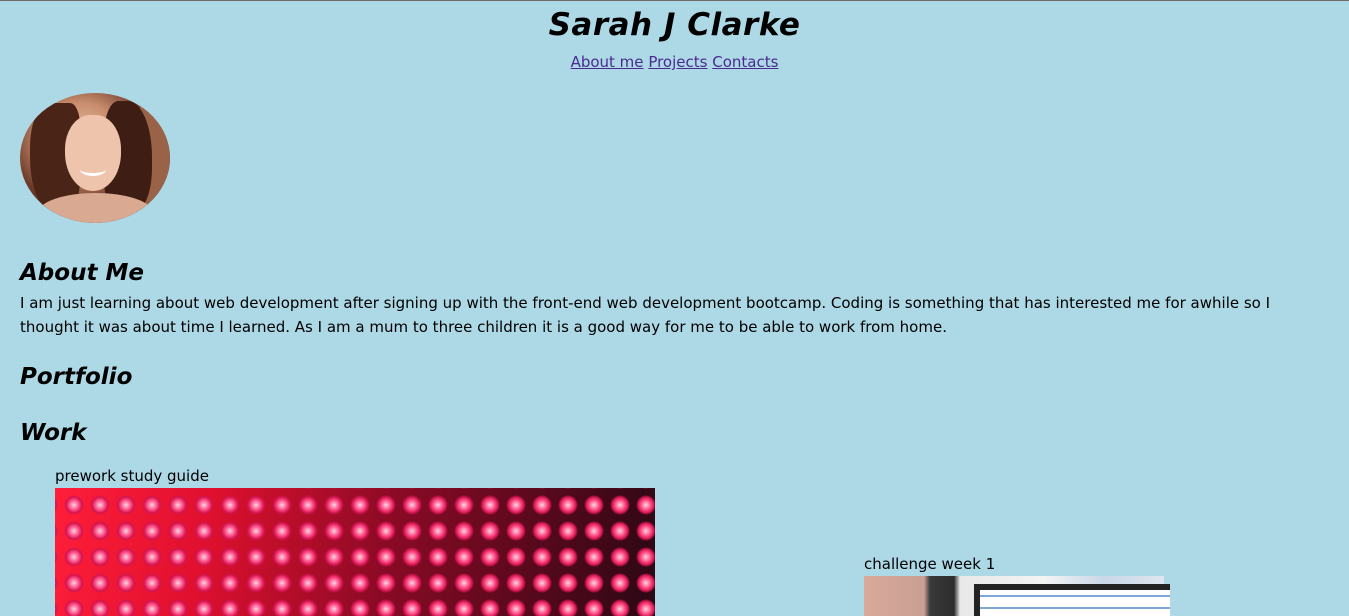 Image resolution: width=1349 pixels, height=616 pixels. I want to click on work-item-label: challenge week 1, so click(930, 564).